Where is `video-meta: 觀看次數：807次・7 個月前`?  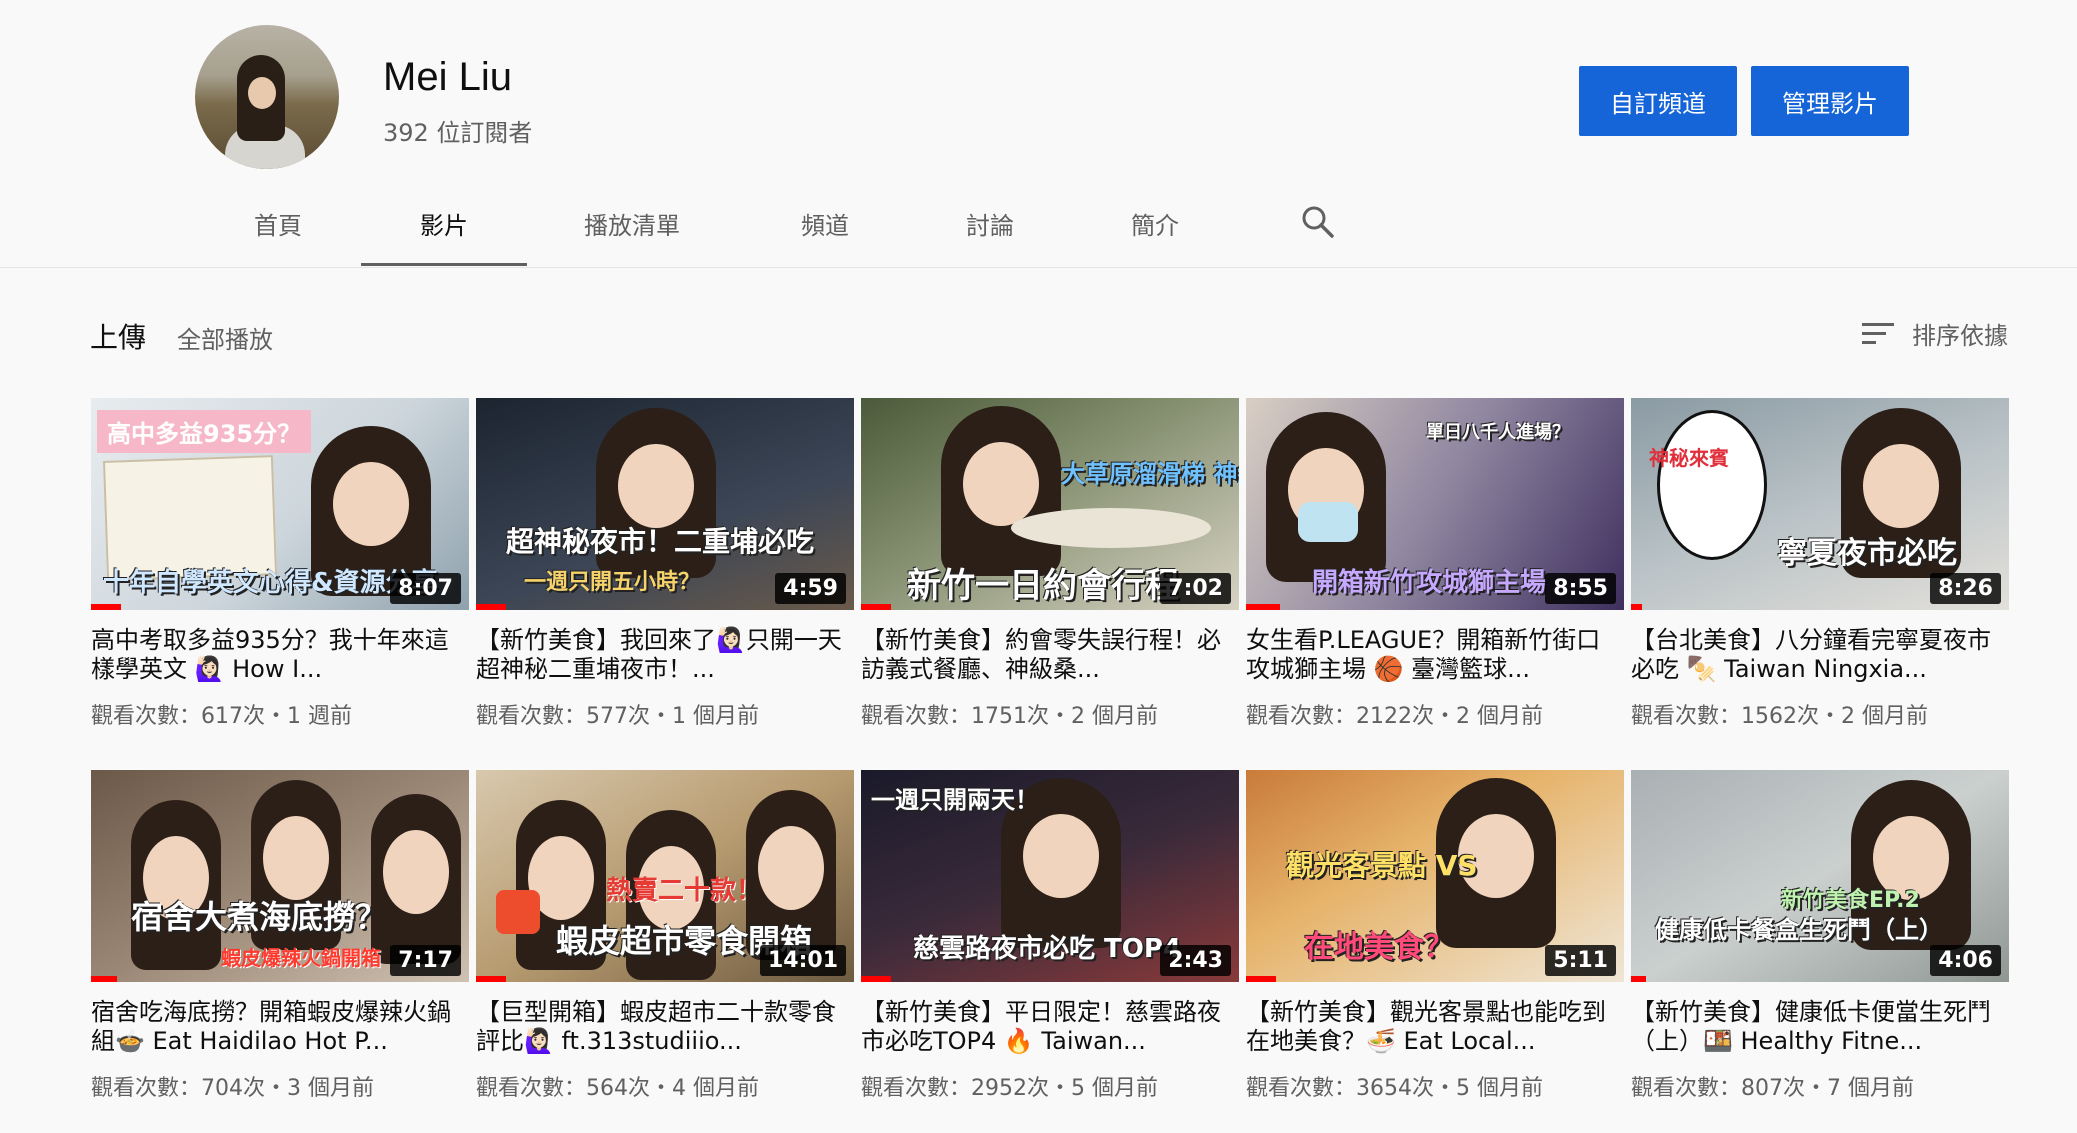 video-meta: 觀看次數：807次・7 個月前 is located at coordinates (1772, 1088).